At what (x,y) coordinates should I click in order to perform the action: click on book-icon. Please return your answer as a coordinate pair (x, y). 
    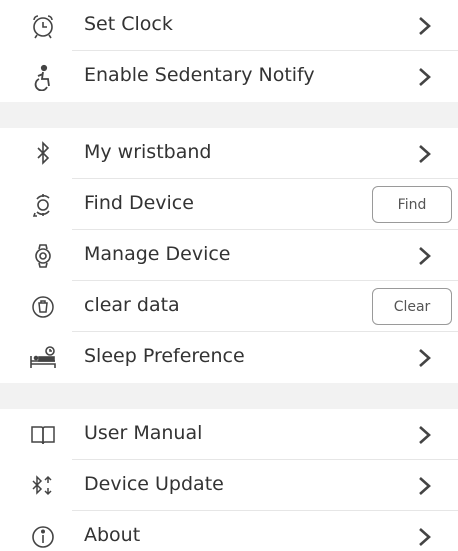
    Looking at the image, I should click on (43, 435).